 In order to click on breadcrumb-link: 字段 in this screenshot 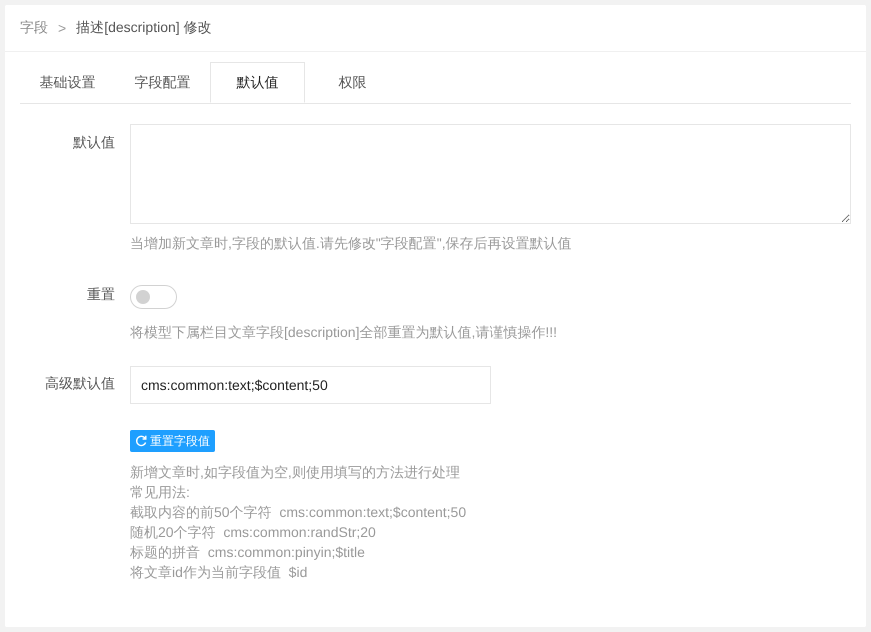, I will do `click(34, 28)`.